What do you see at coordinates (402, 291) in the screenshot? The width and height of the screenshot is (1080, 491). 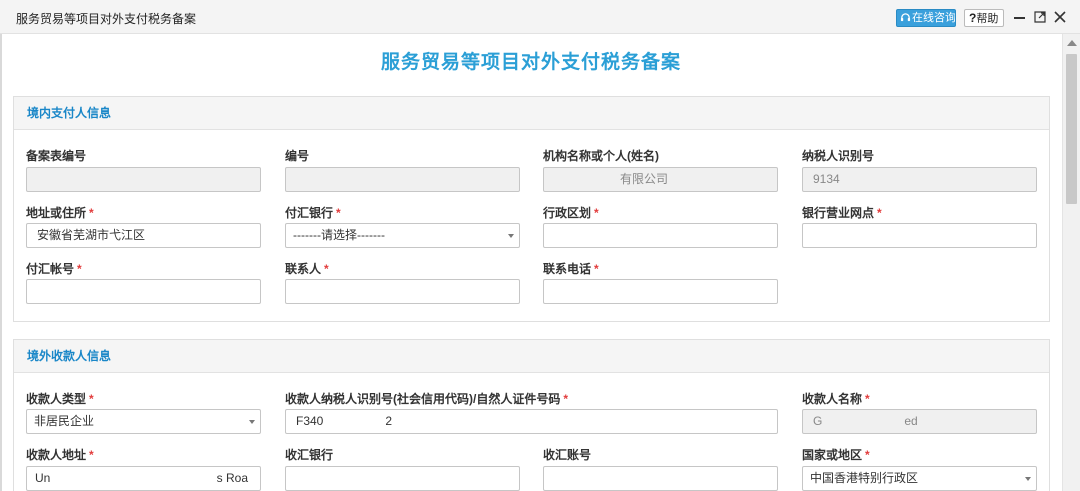 I see `contact-input` at bounding box center [402, 291].